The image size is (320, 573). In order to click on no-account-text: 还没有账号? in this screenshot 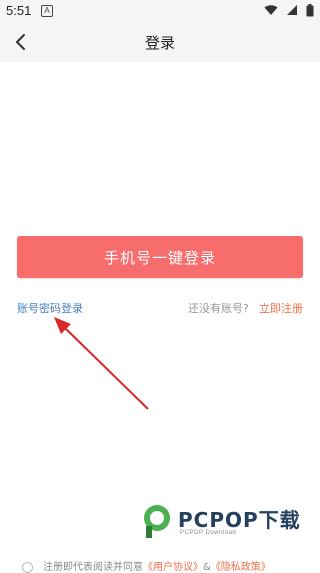, I will do `click(218, 308)`.